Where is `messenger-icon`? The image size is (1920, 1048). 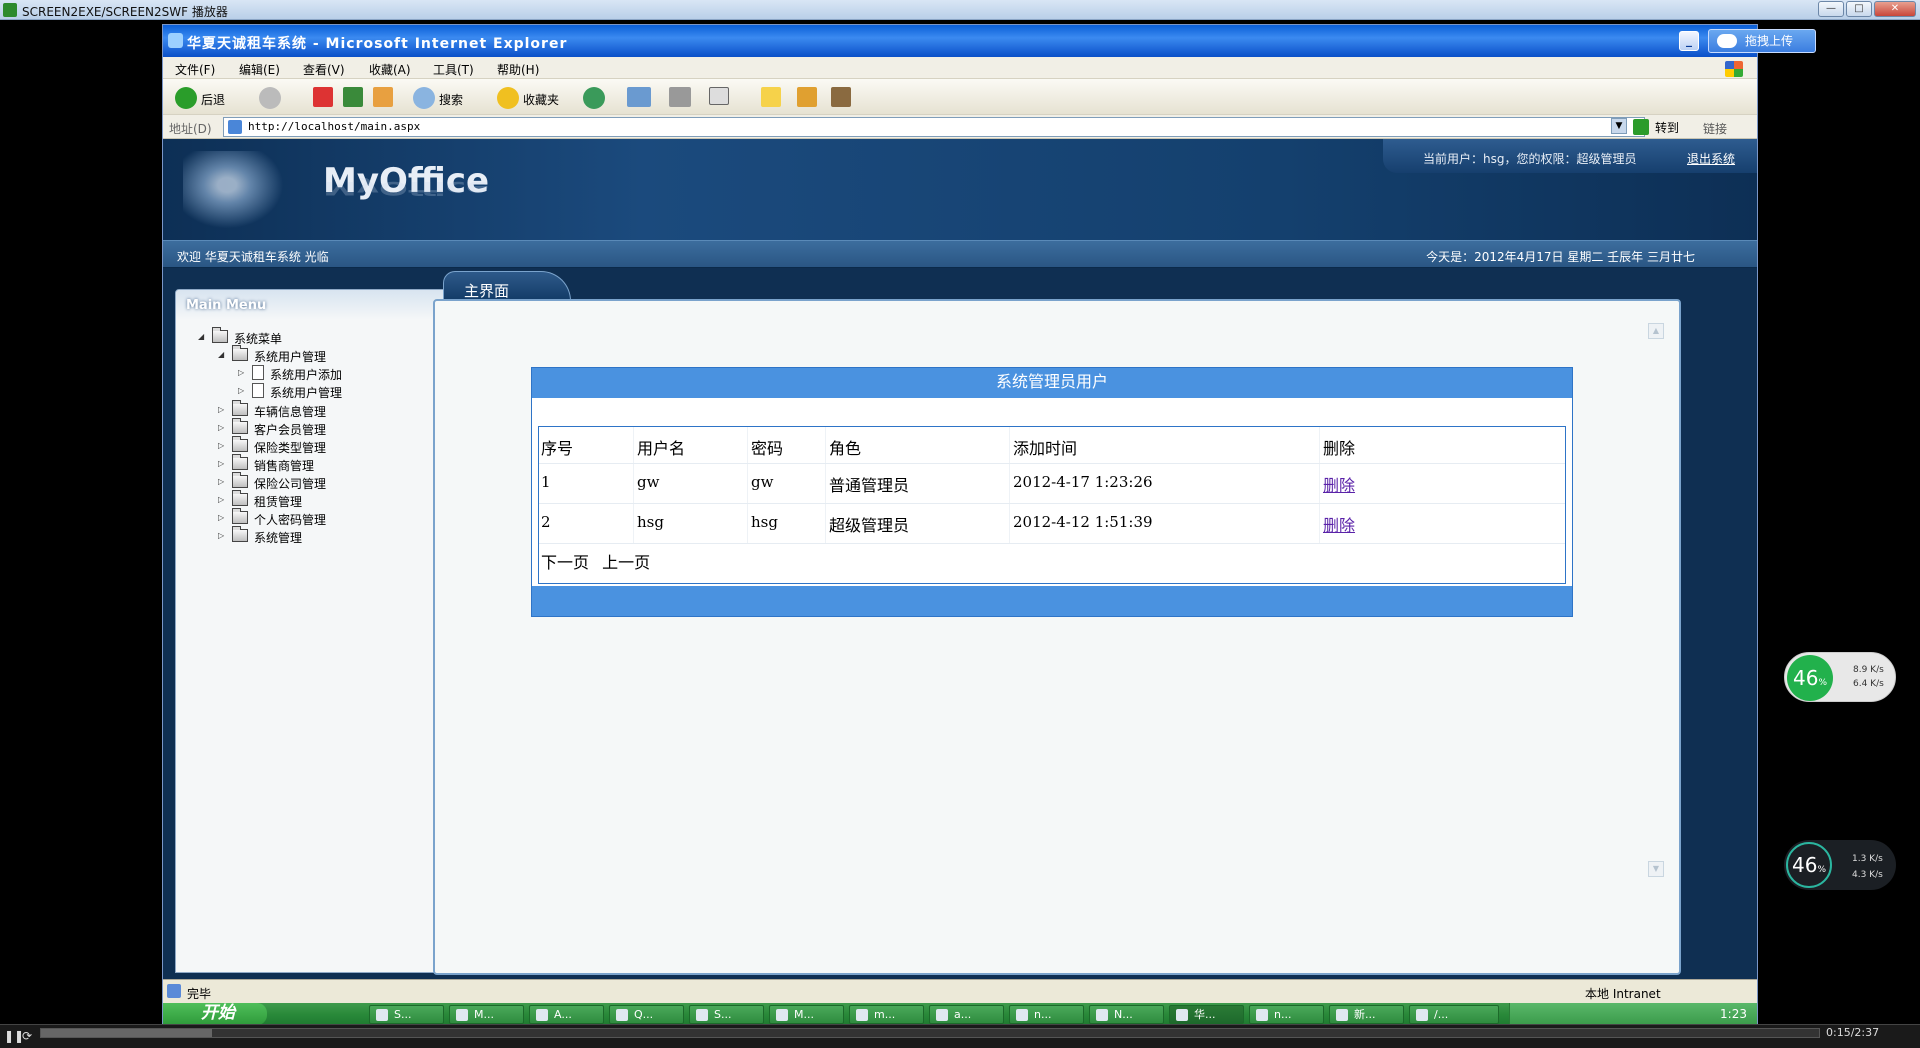 messenger-icon is located at coordinates (841, 97).